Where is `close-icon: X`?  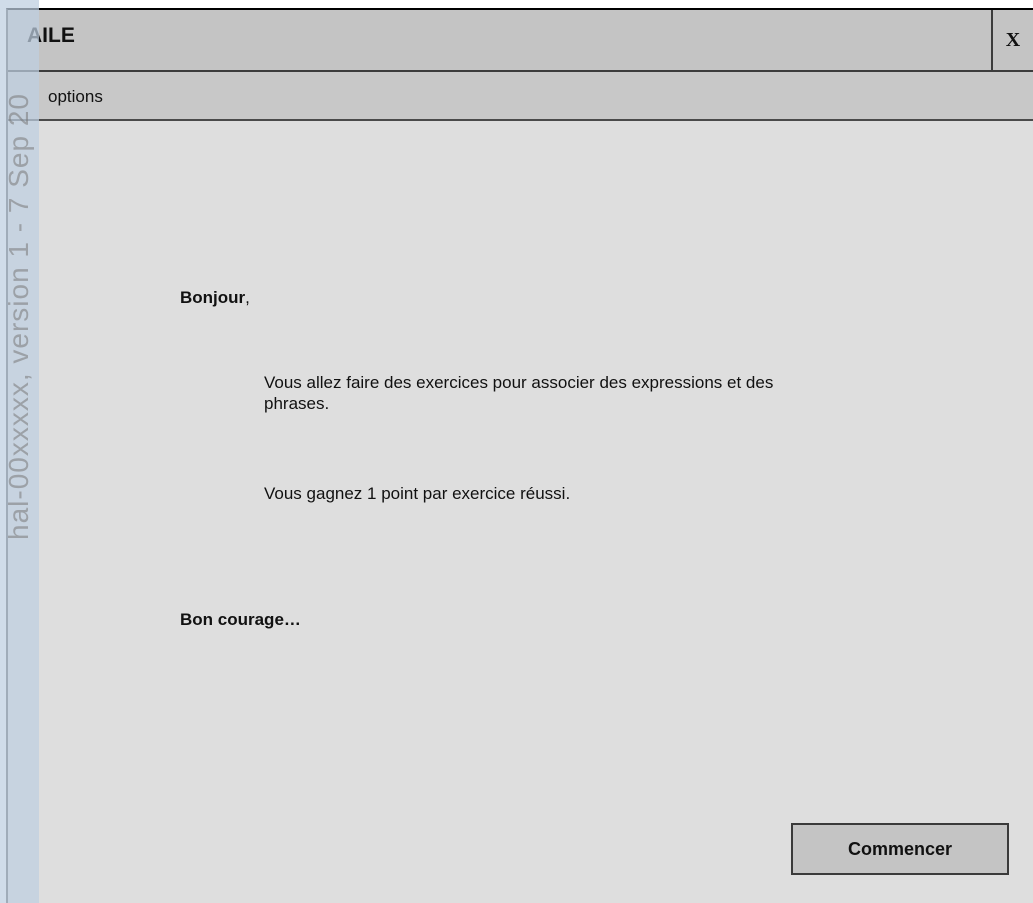
close-icon: X is located at coordinates (1013, 39).